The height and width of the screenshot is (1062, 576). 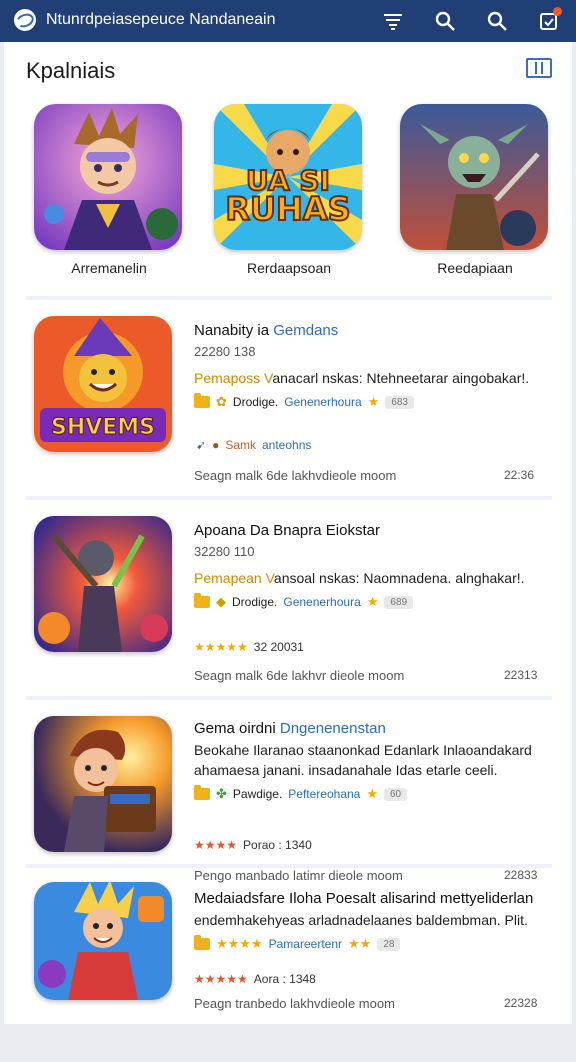 I want to click on app-title: Nanabity ia, so click(x=234, y=330).